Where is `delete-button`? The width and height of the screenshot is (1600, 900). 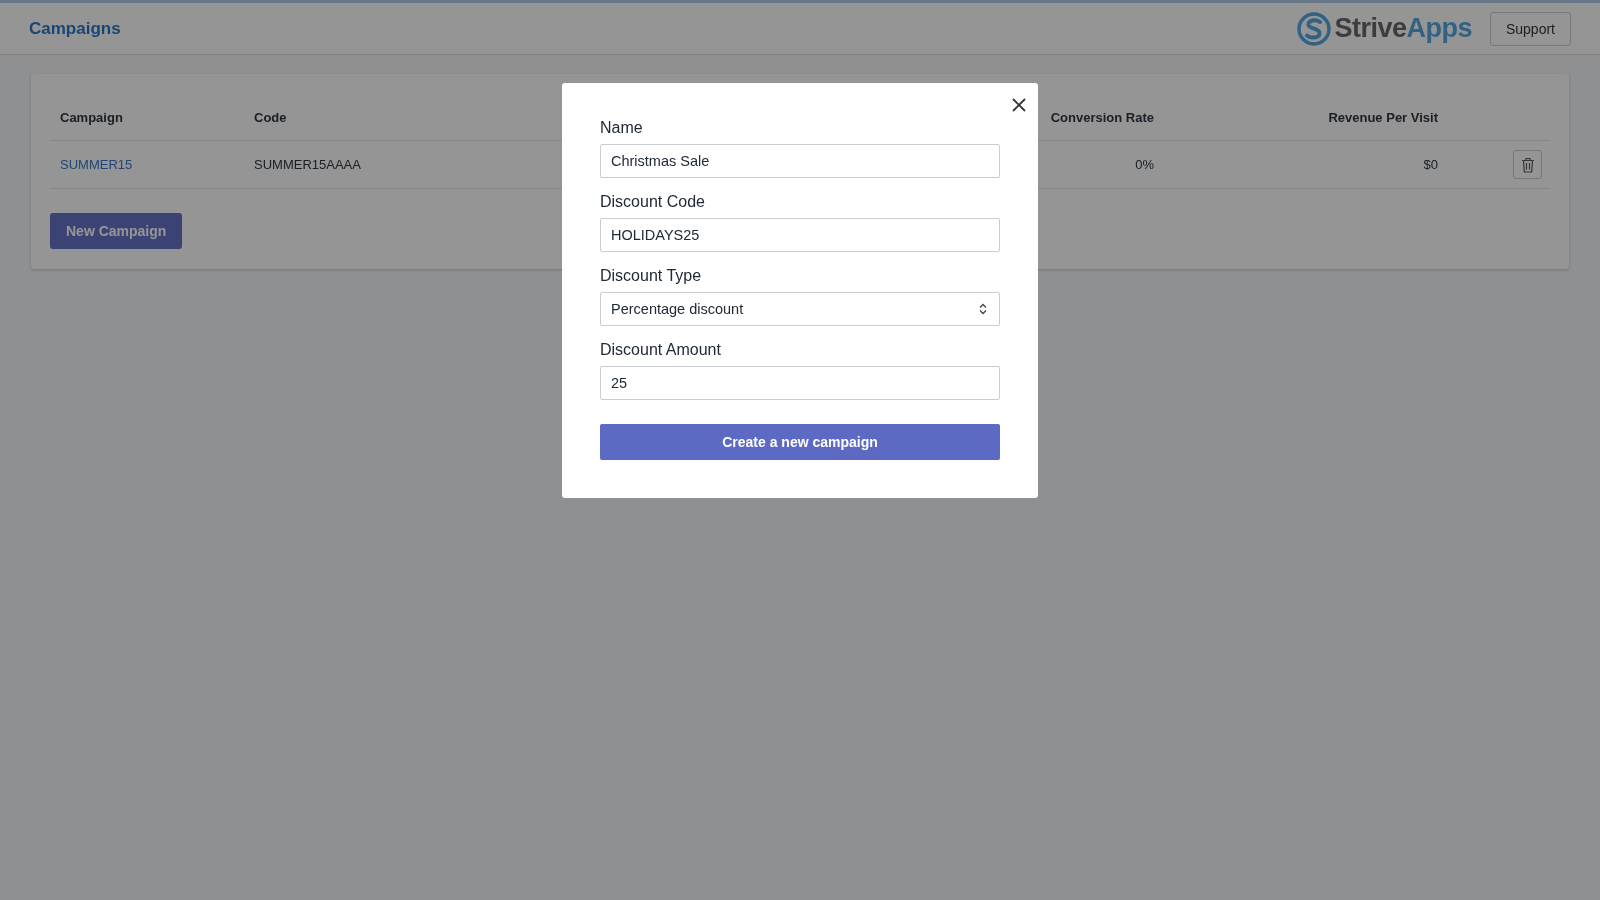 delete-button is located at coordinates (1527, 164).